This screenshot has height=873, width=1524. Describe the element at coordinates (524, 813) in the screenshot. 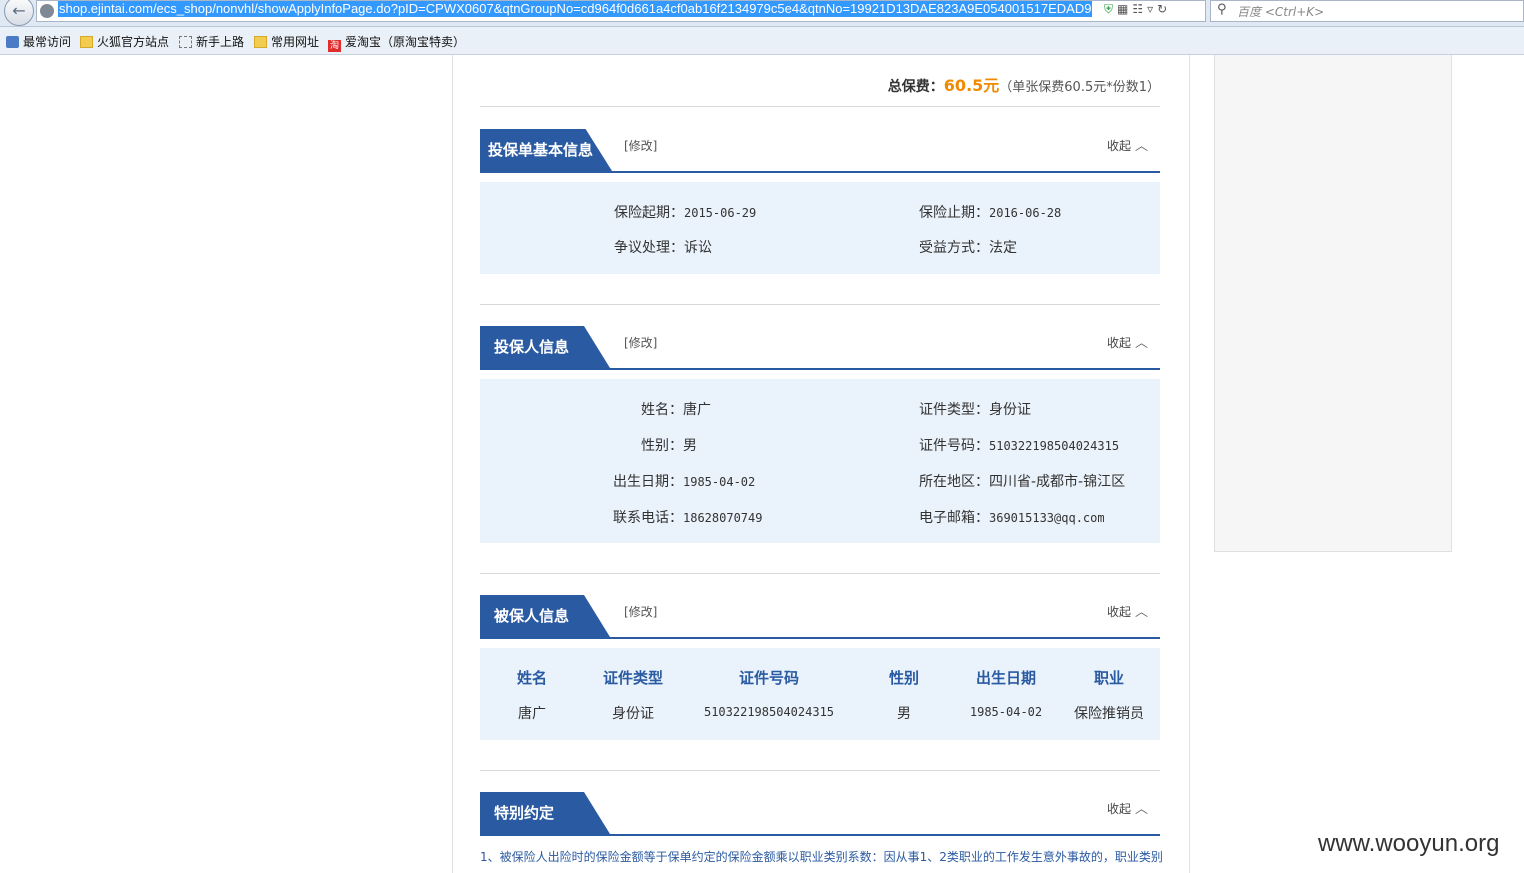

I see `section-title-text: 特别约定` at that location.